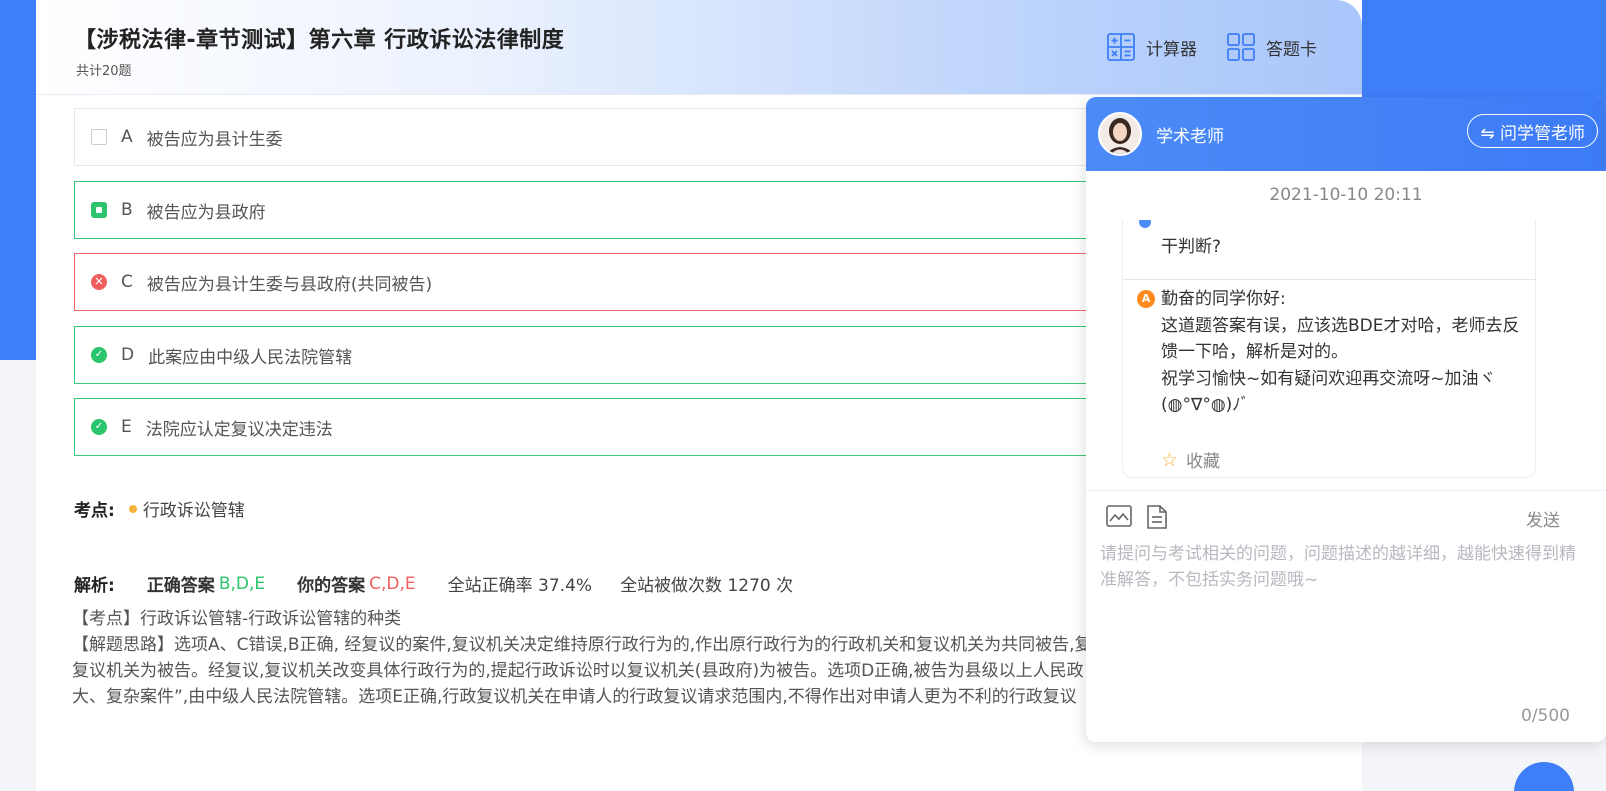  I want to click on teacher-name: 学术老师, so click(1190, 136).